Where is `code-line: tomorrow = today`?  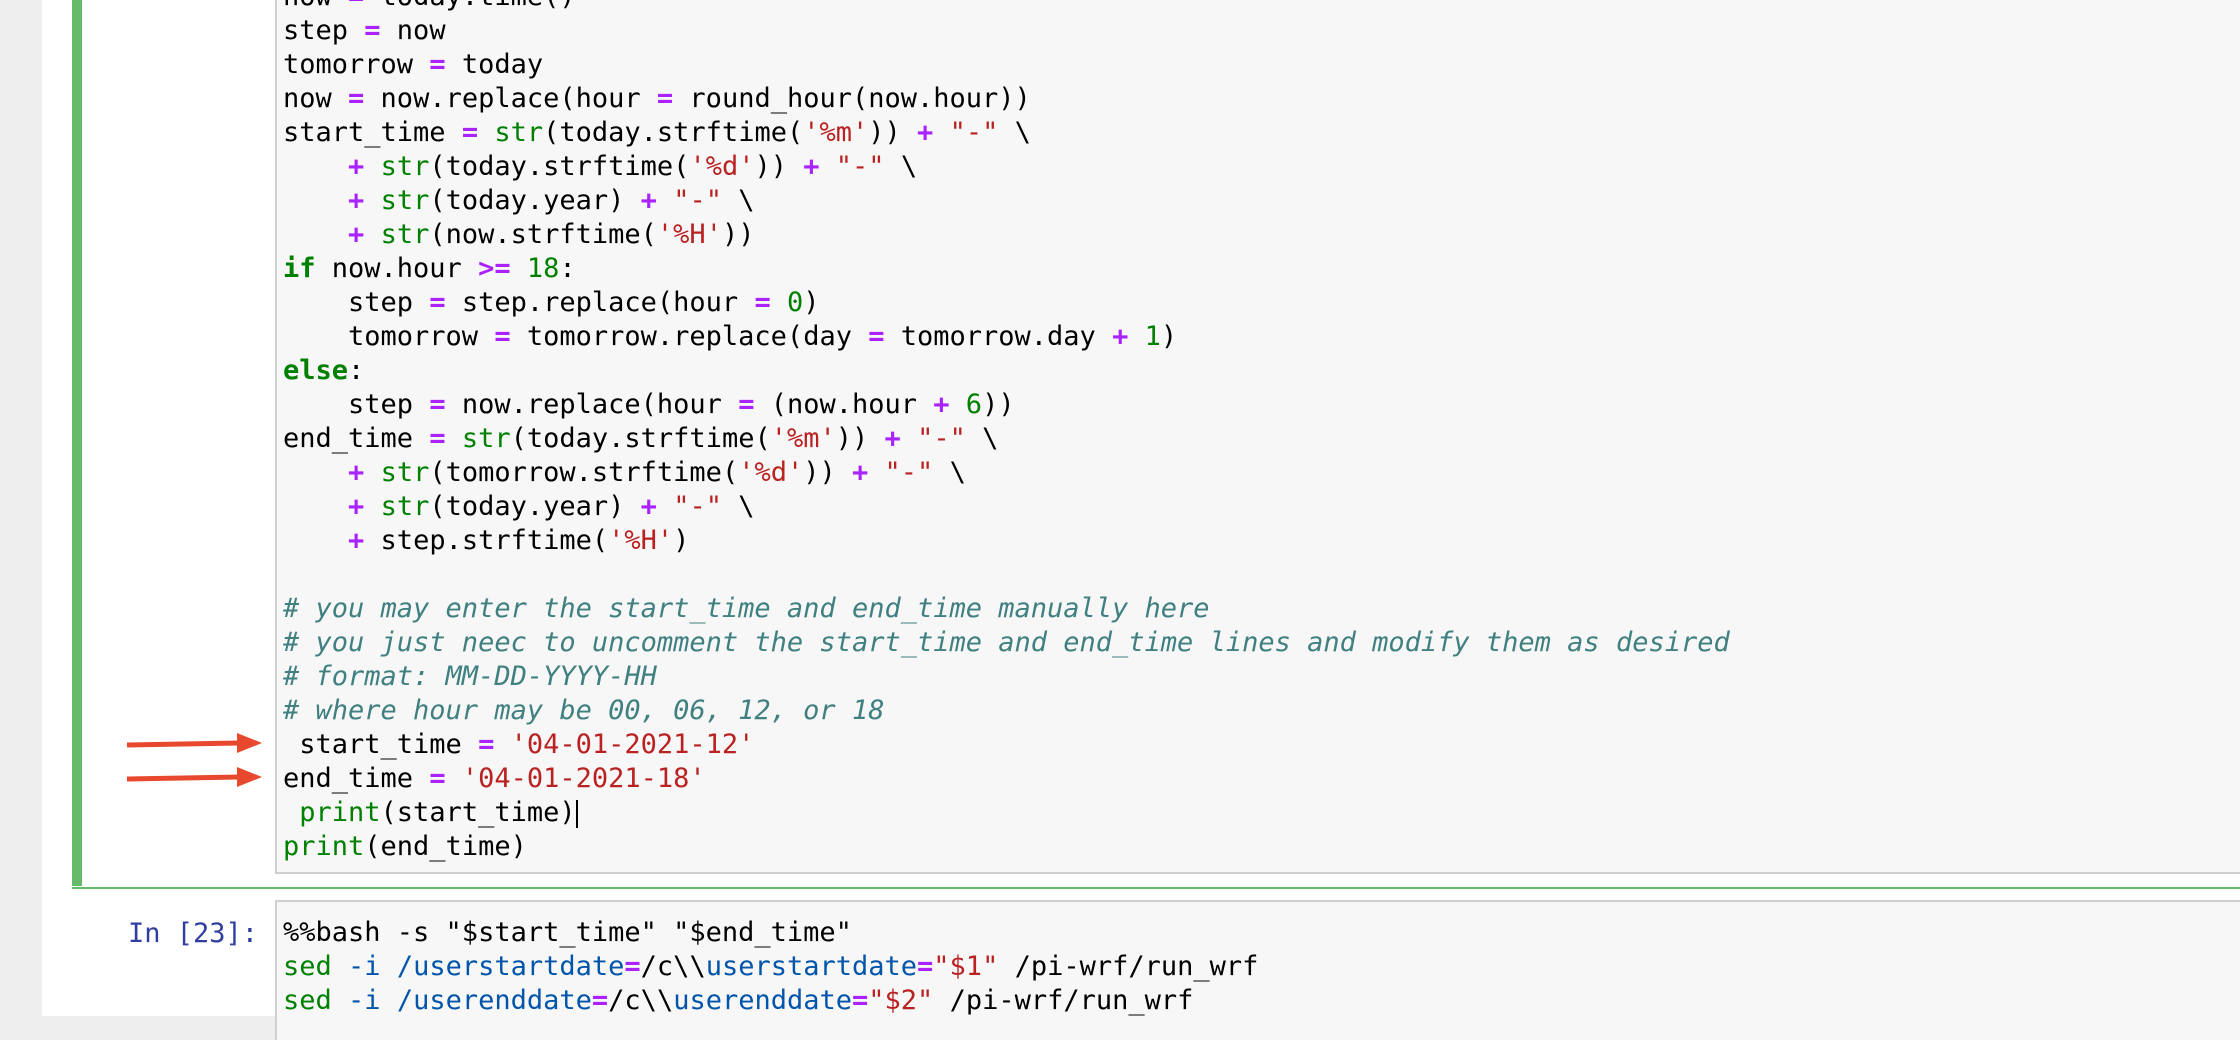
code-line: tomorrow = today is located at coordinates (1006, 65).